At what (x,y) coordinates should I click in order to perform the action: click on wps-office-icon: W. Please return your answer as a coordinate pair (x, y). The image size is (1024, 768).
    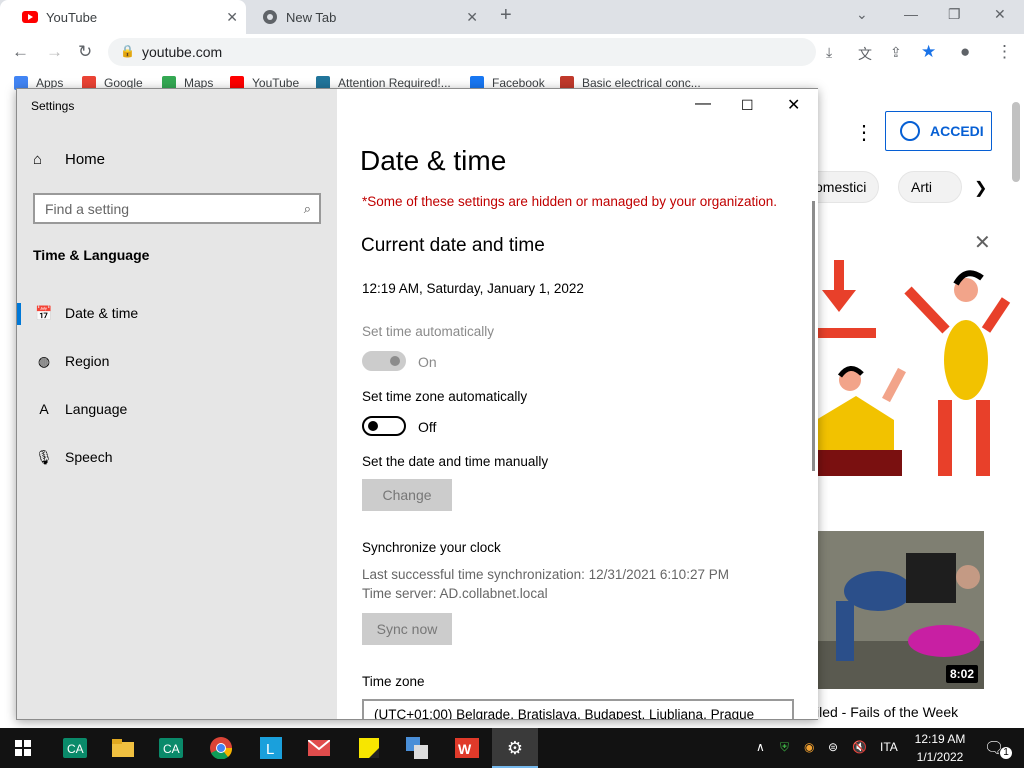
    Looking at the image, I should click on (467, 748).